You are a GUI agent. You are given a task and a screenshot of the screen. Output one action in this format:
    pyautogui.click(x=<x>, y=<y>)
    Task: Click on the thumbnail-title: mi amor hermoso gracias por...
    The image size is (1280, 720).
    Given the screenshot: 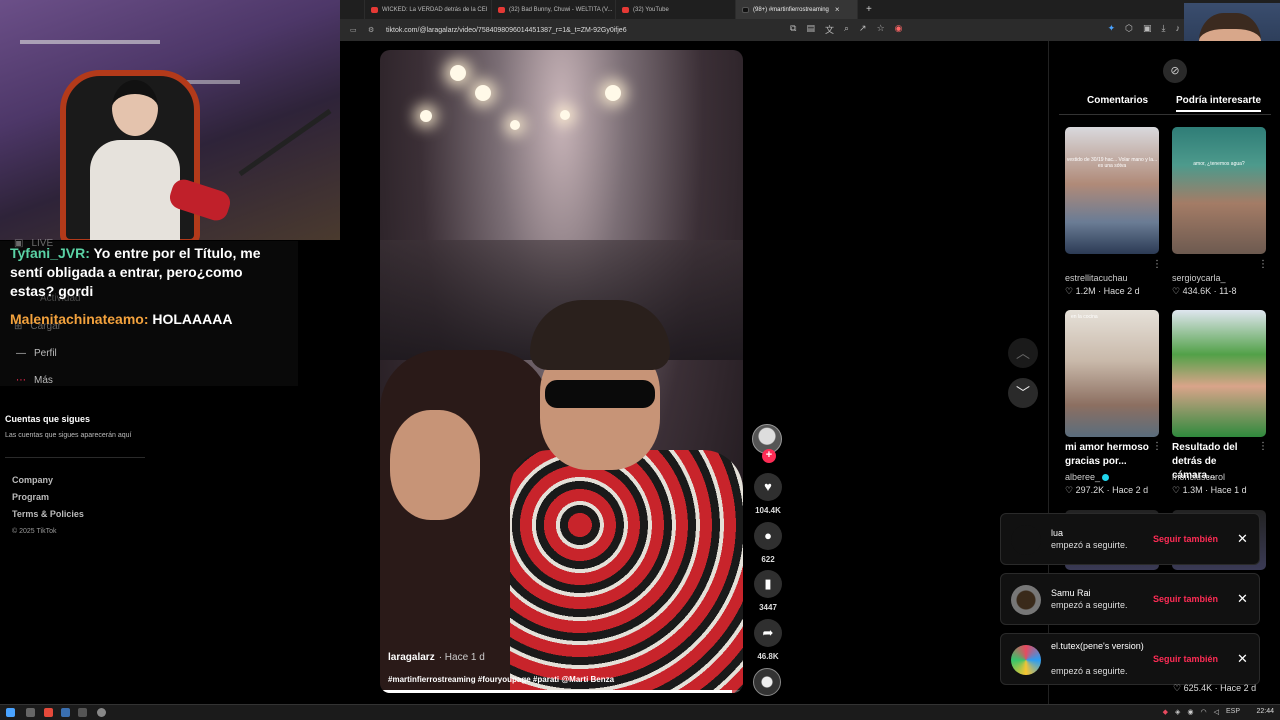 What is the action you would take?
    pyautogui.click(x=1110, y=455)
    